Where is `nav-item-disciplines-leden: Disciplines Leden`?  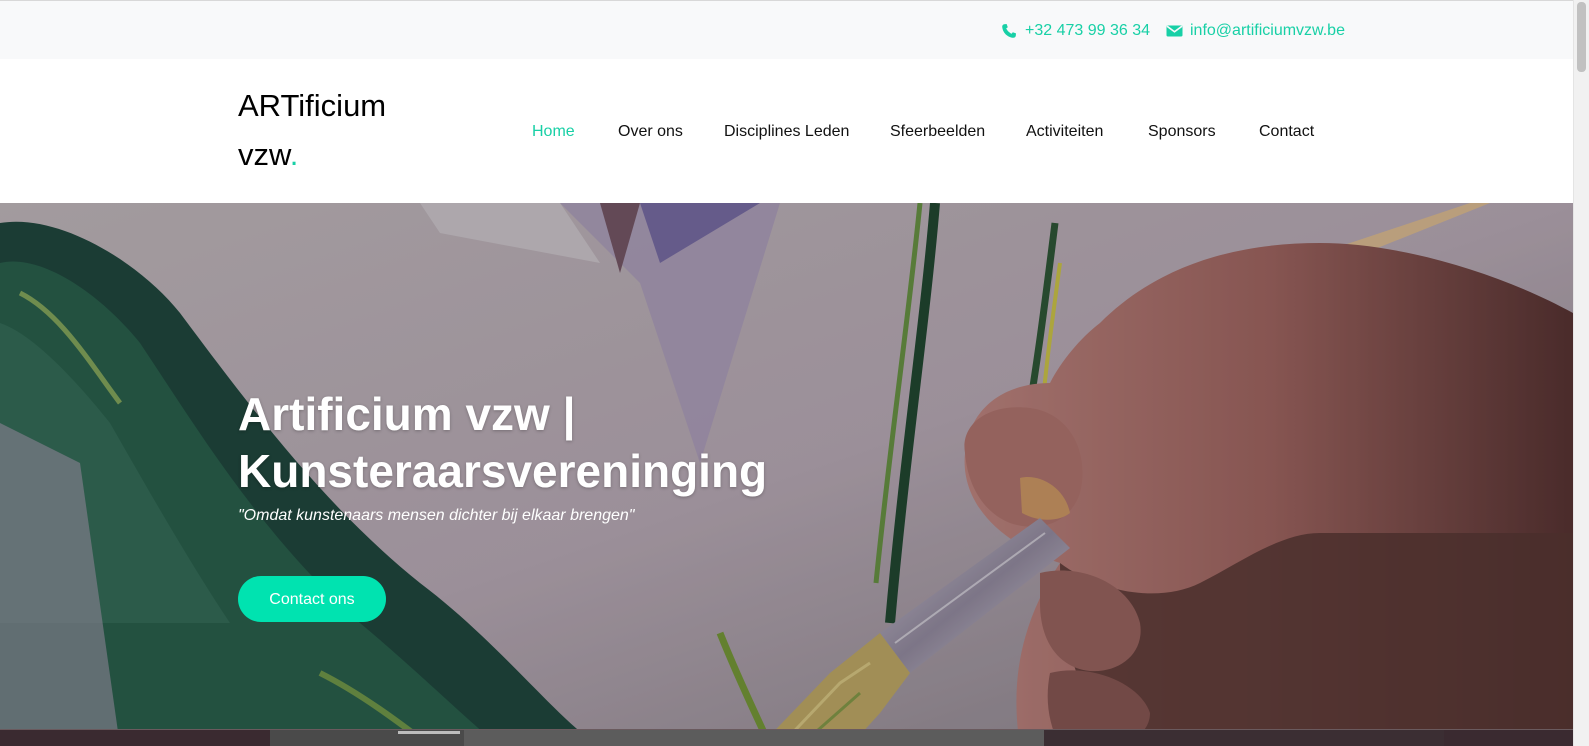 nav-item-disciplines-leden: Disciplines Leden is located at coordinates (786, 132).